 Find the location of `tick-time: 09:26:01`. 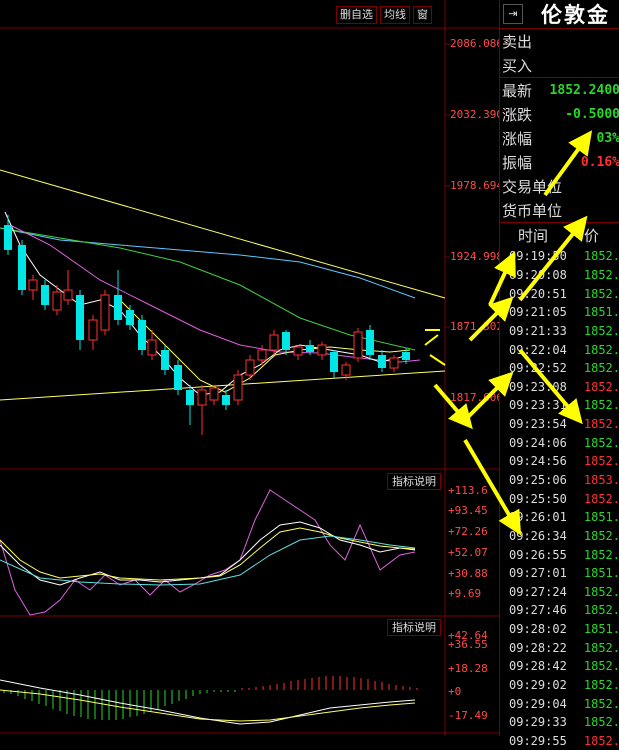

tick-time: 09:26:01 is located at coordinates (538, 517).